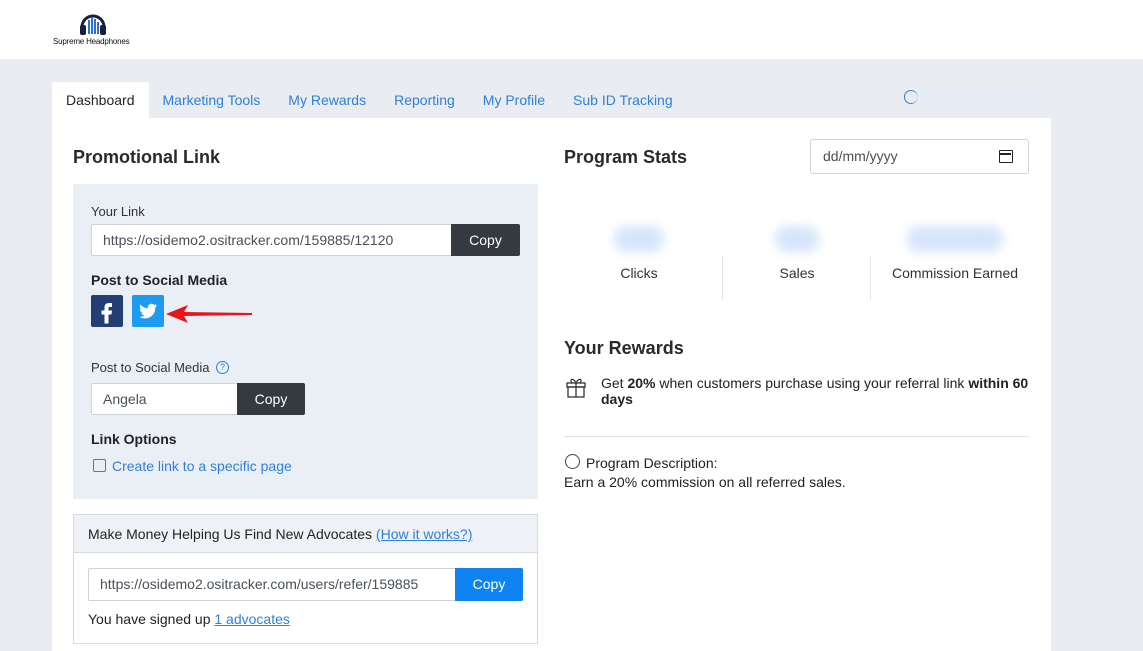  Describe the element at coordinates (1006, 156) in the screenshot. I see `calendar-icon` at that location.